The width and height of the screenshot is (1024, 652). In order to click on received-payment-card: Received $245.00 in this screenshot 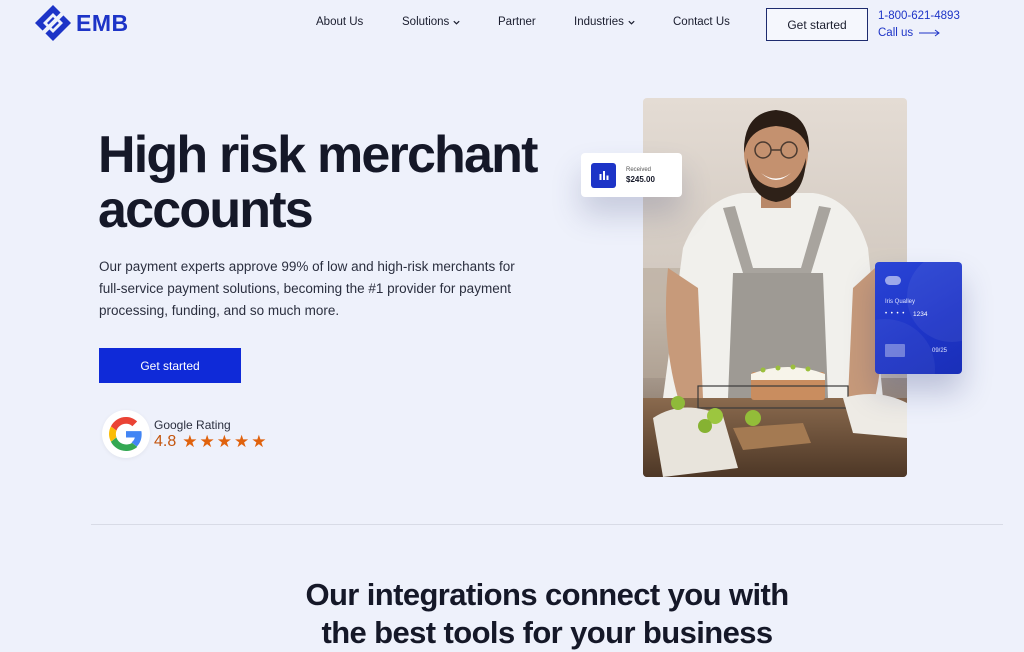, I will do `click(631, 175)`.